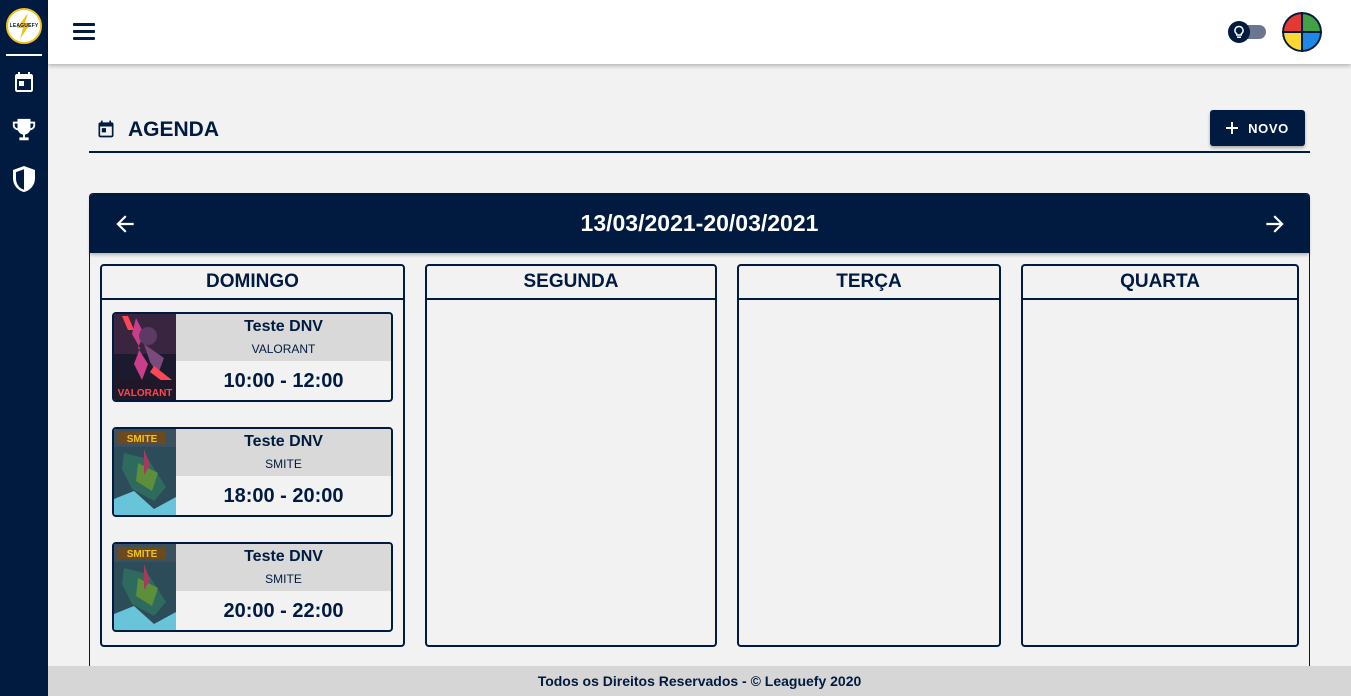 The height and width of the screenshot is (696, 1351). I want to click on theme-toggle, so click(1248, 32).